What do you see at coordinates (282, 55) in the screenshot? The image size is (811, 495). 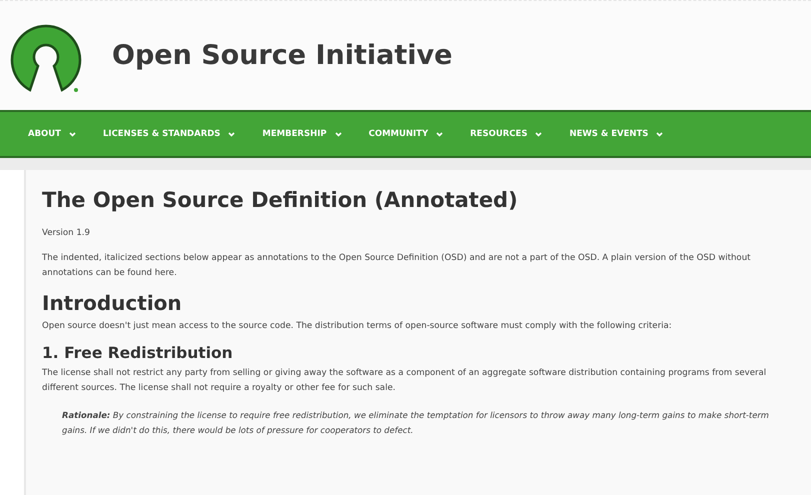 I see `site-title: Open Source Initiative` at bounding box center [282, 55].